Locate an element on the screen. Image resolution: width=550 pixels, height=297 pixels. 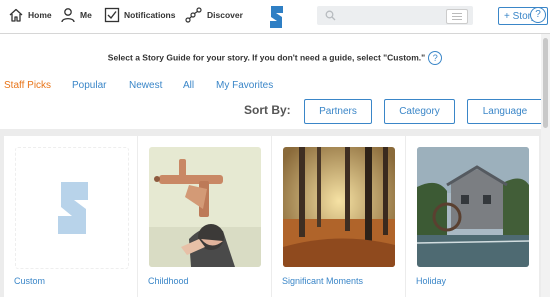
guide-card-childhood: Childhood is located at coordinates (204, 216).